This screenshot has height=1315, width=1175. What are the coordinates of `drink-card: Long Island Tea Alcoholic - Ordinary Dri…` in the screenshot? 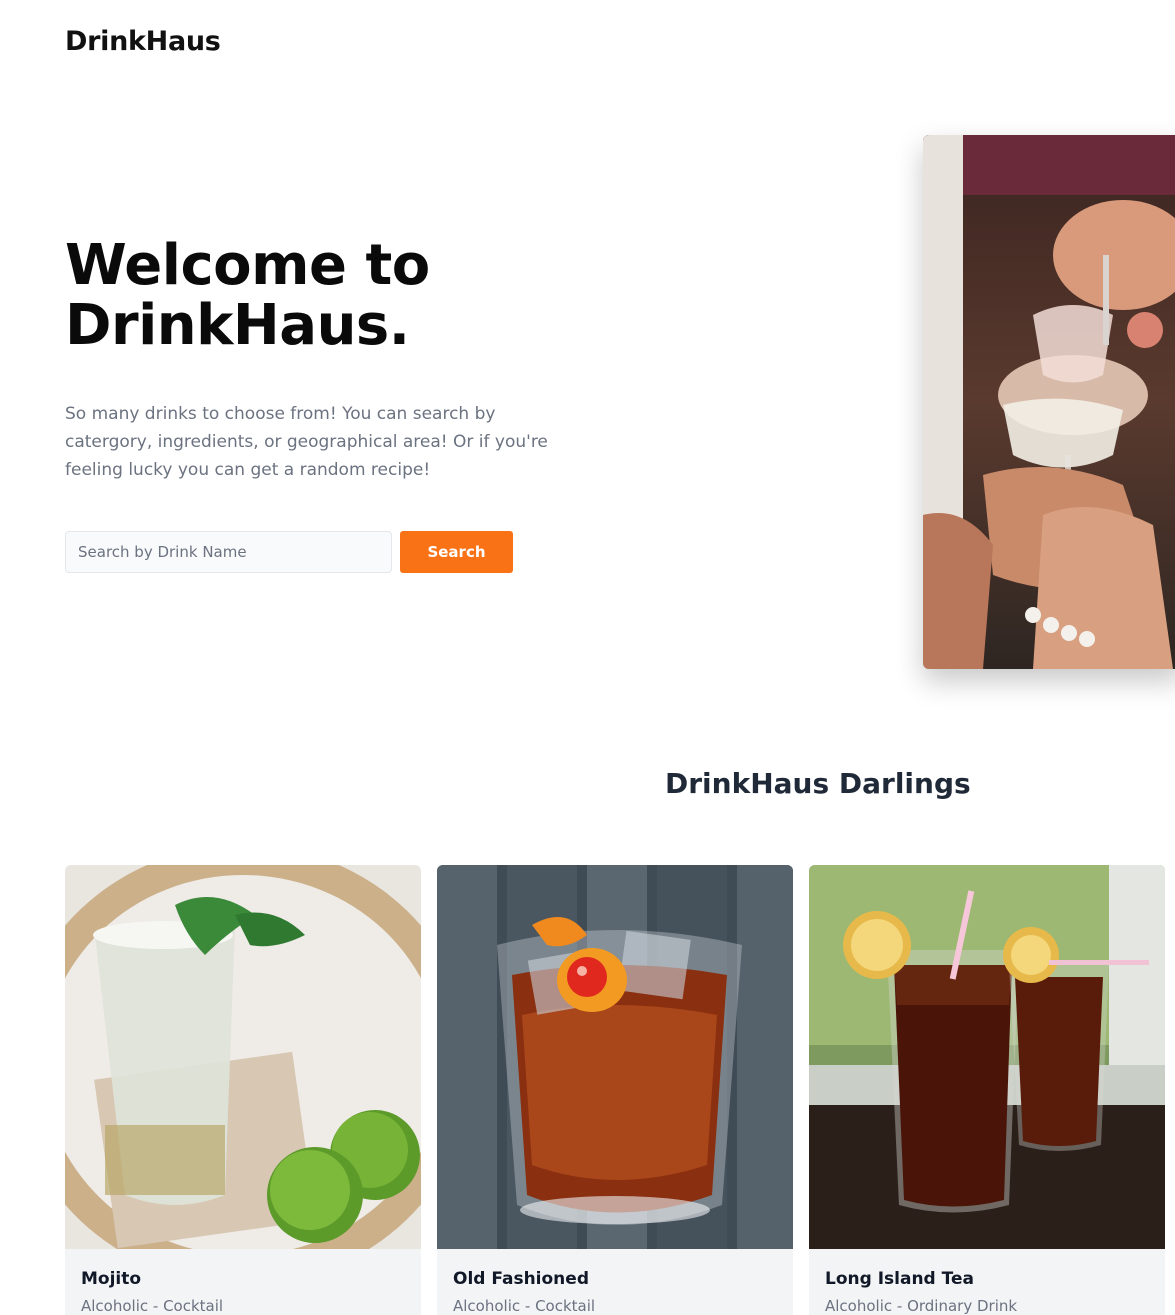 It's located at (987, 1090).